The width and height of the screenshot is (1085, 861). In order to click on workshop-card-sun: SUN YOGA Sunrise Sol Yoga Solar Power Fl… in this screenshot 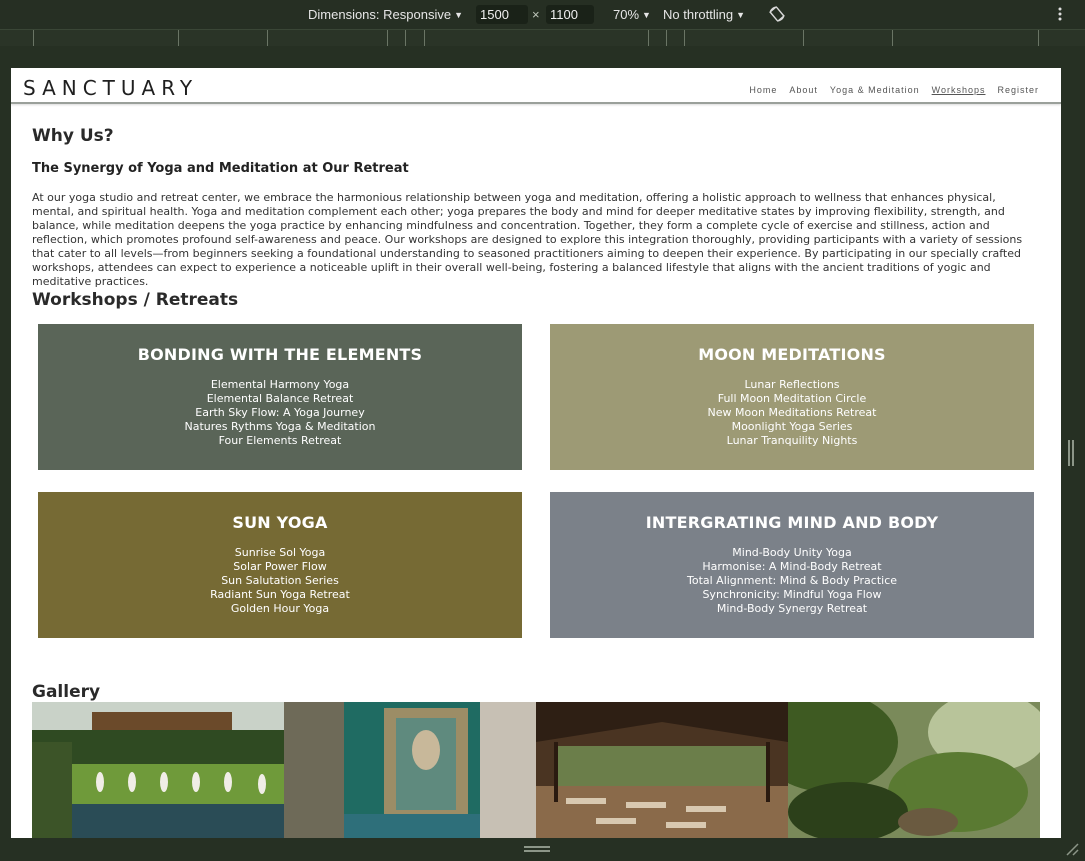, I will do `click(280, 565)`.